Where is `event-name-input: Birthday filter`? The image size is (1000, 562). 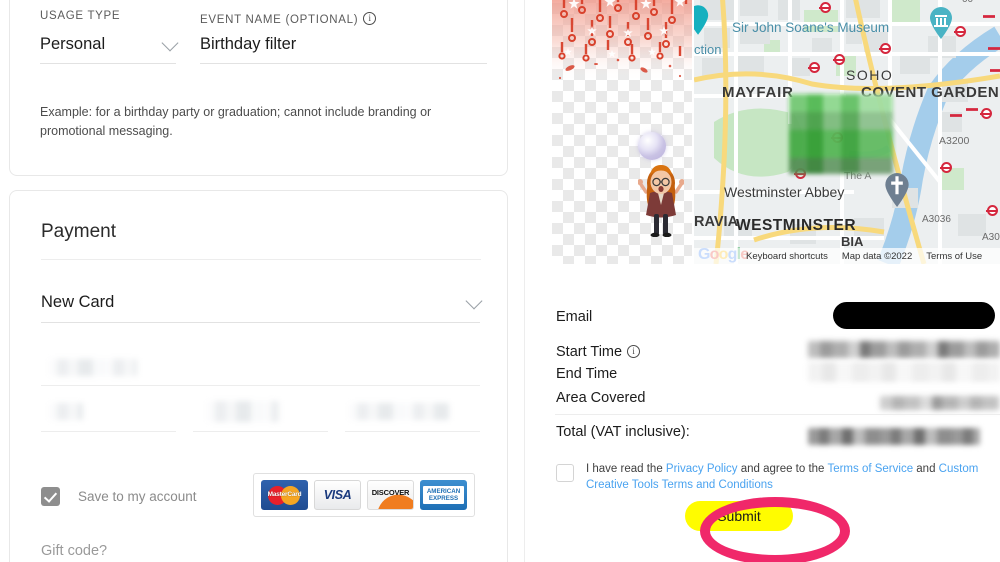 event-name-input: Birthday filter is located at coordinates (343, 49).